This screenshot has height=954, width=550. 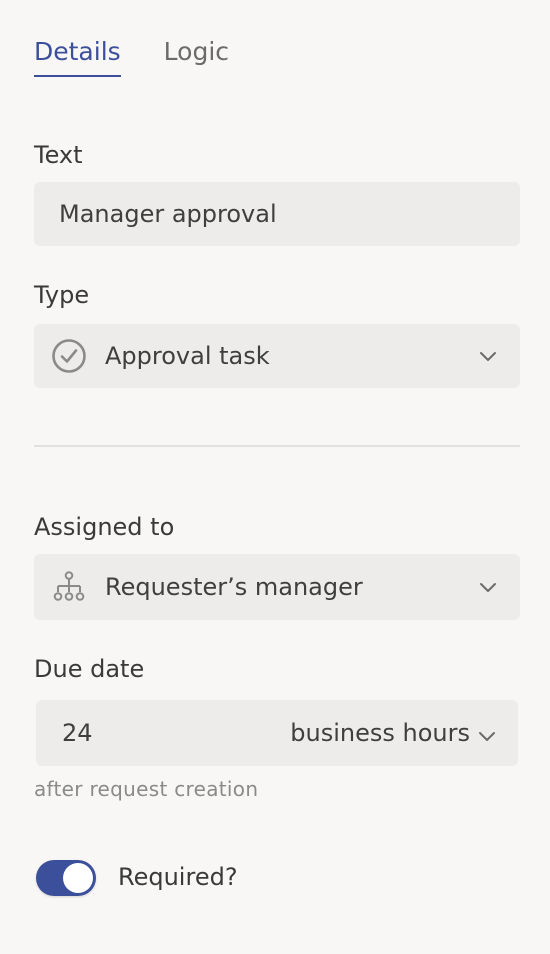 I want to click on assigned-select-value: Requester’s manager, so click(x=234, y=587).